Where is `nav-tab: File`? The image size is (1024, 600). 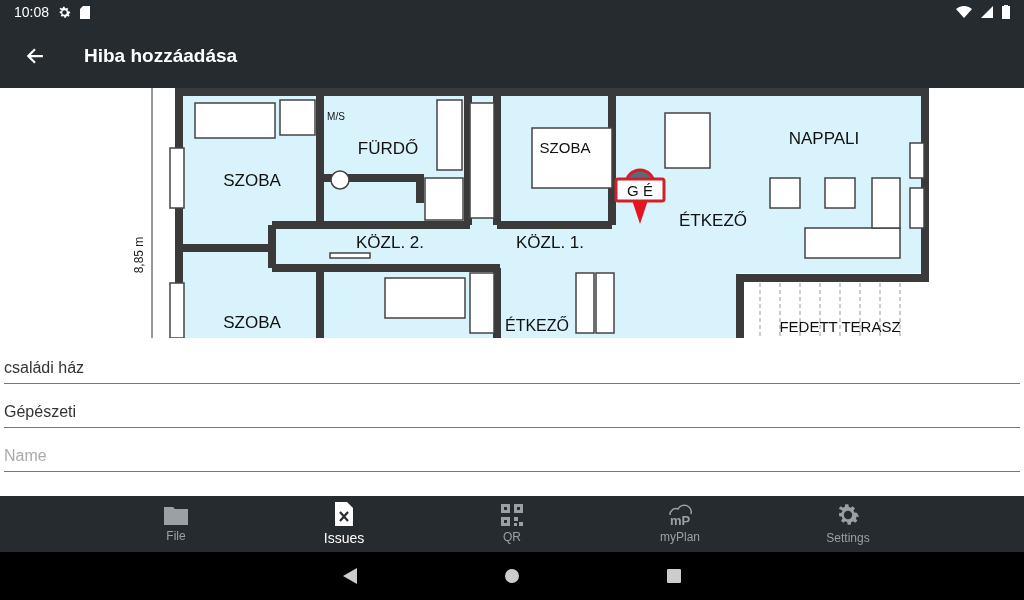 nav-tab: File is located at coordinates (176, 524).